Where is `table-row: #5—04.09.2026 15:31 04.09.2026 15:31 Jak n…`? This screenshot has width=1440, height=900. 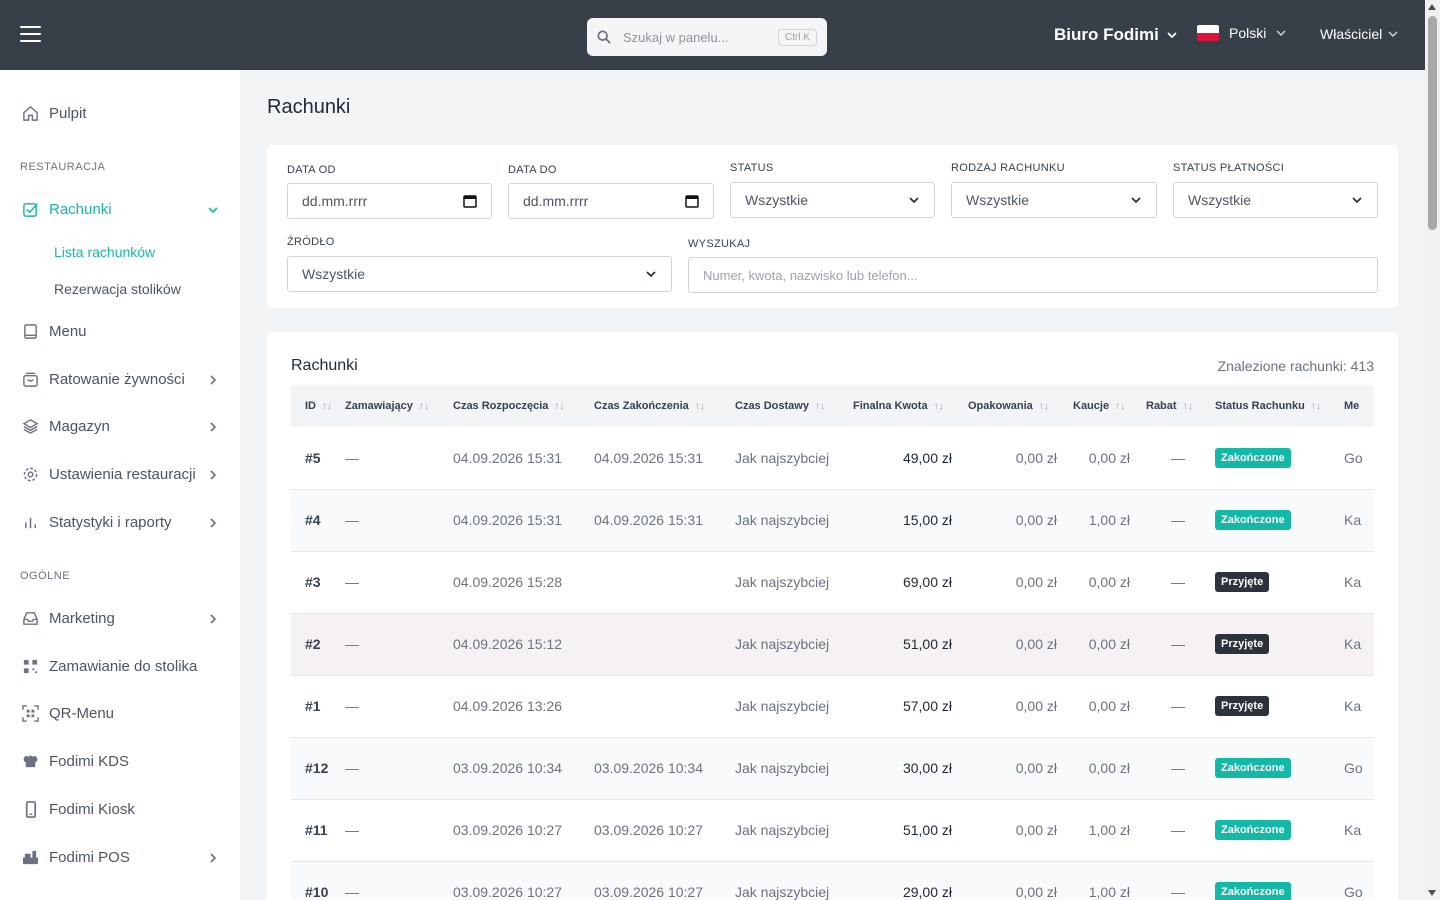 table-row: #5—04.09.2026 15:31 04.09.2026 15:31 Jak n… is located at coordinates (832, 458).